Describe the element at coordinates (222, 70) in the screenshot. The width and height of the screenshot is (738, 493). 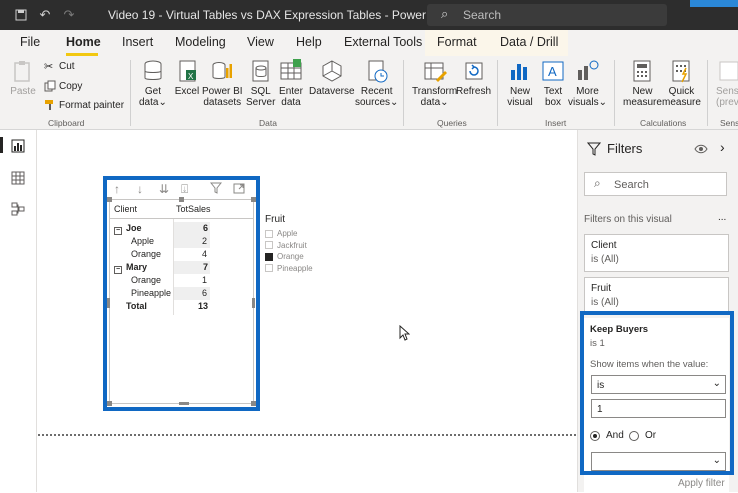
I see `dataset-icon` at that location.